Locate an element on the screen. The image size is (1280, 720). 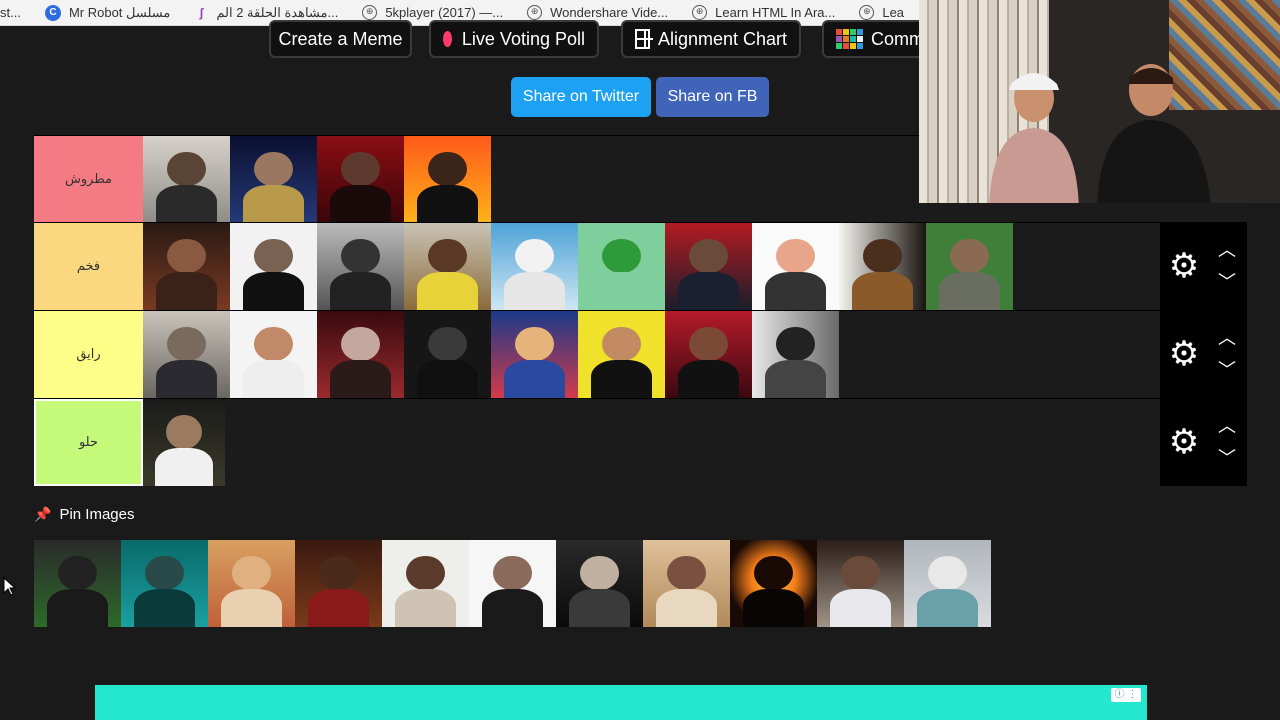
pin-images-row is located at coordinates (512, 583).